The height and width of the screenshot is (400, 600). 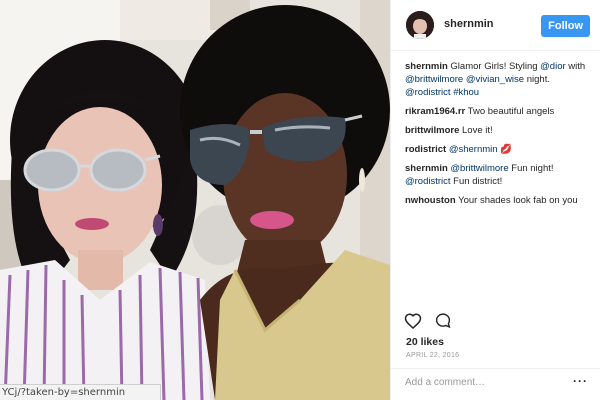 What do you see at coordinates (495, 66) in the screenshot?
I see `comment-text: Glamor Girls! Styling` at bounding box center [495, 66].